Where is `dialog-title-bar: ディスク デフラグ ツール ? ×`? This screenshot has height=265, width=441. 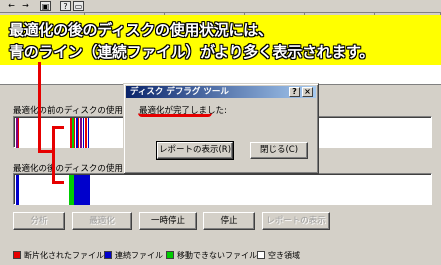
dialog-title-bar: ディスク デフラグ ツール ? × is located at coordinates (221, 92).